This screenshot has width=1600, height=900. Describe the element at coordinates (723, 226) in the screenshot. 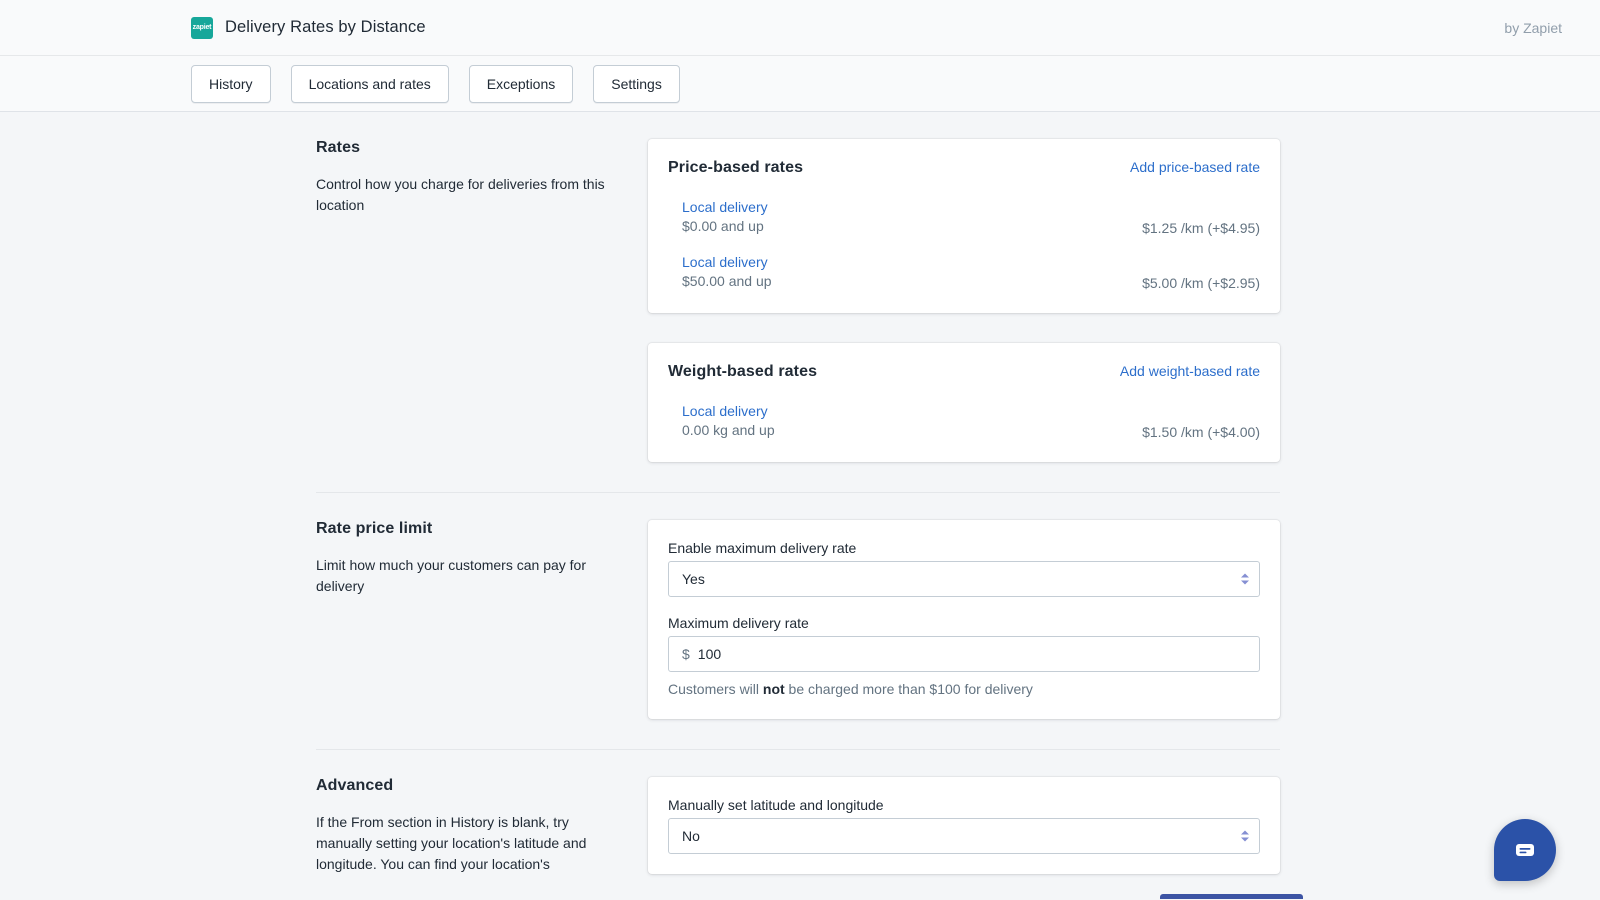

I see `rate-threshold: $0.00 and up` at that location.